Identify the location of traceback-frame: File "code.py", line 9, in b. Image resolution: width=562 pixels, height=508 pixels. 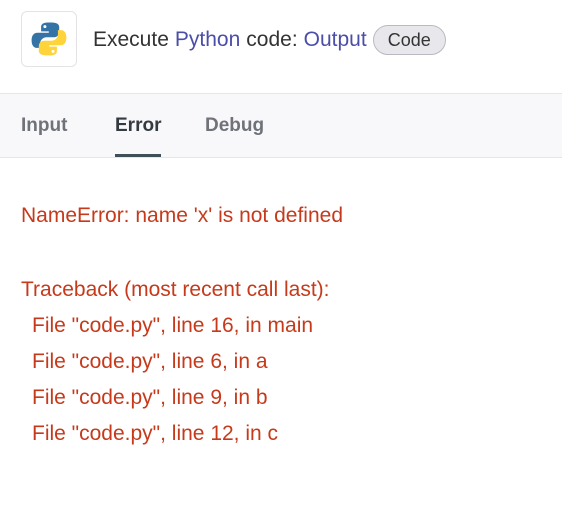
(150, 397).